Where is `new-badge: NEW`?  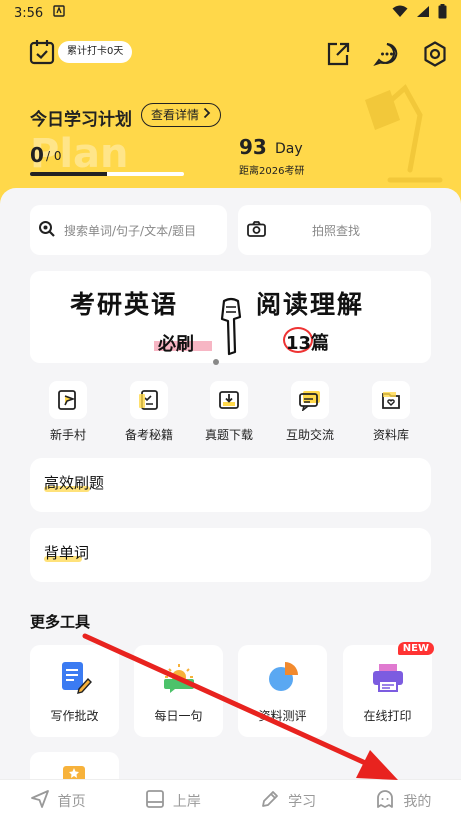
new-badge: NEW is located at coordinates (415, 648).